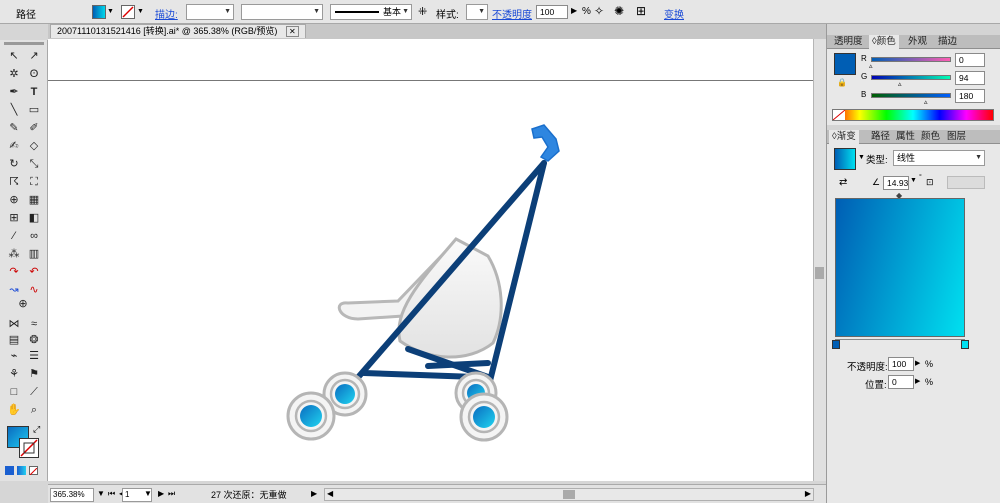 This screenshot has height=503, width=1000. What do you see at coordinates (911, 95) in the screenshot?
I see `b-slider` at bounding box center [911, 95].